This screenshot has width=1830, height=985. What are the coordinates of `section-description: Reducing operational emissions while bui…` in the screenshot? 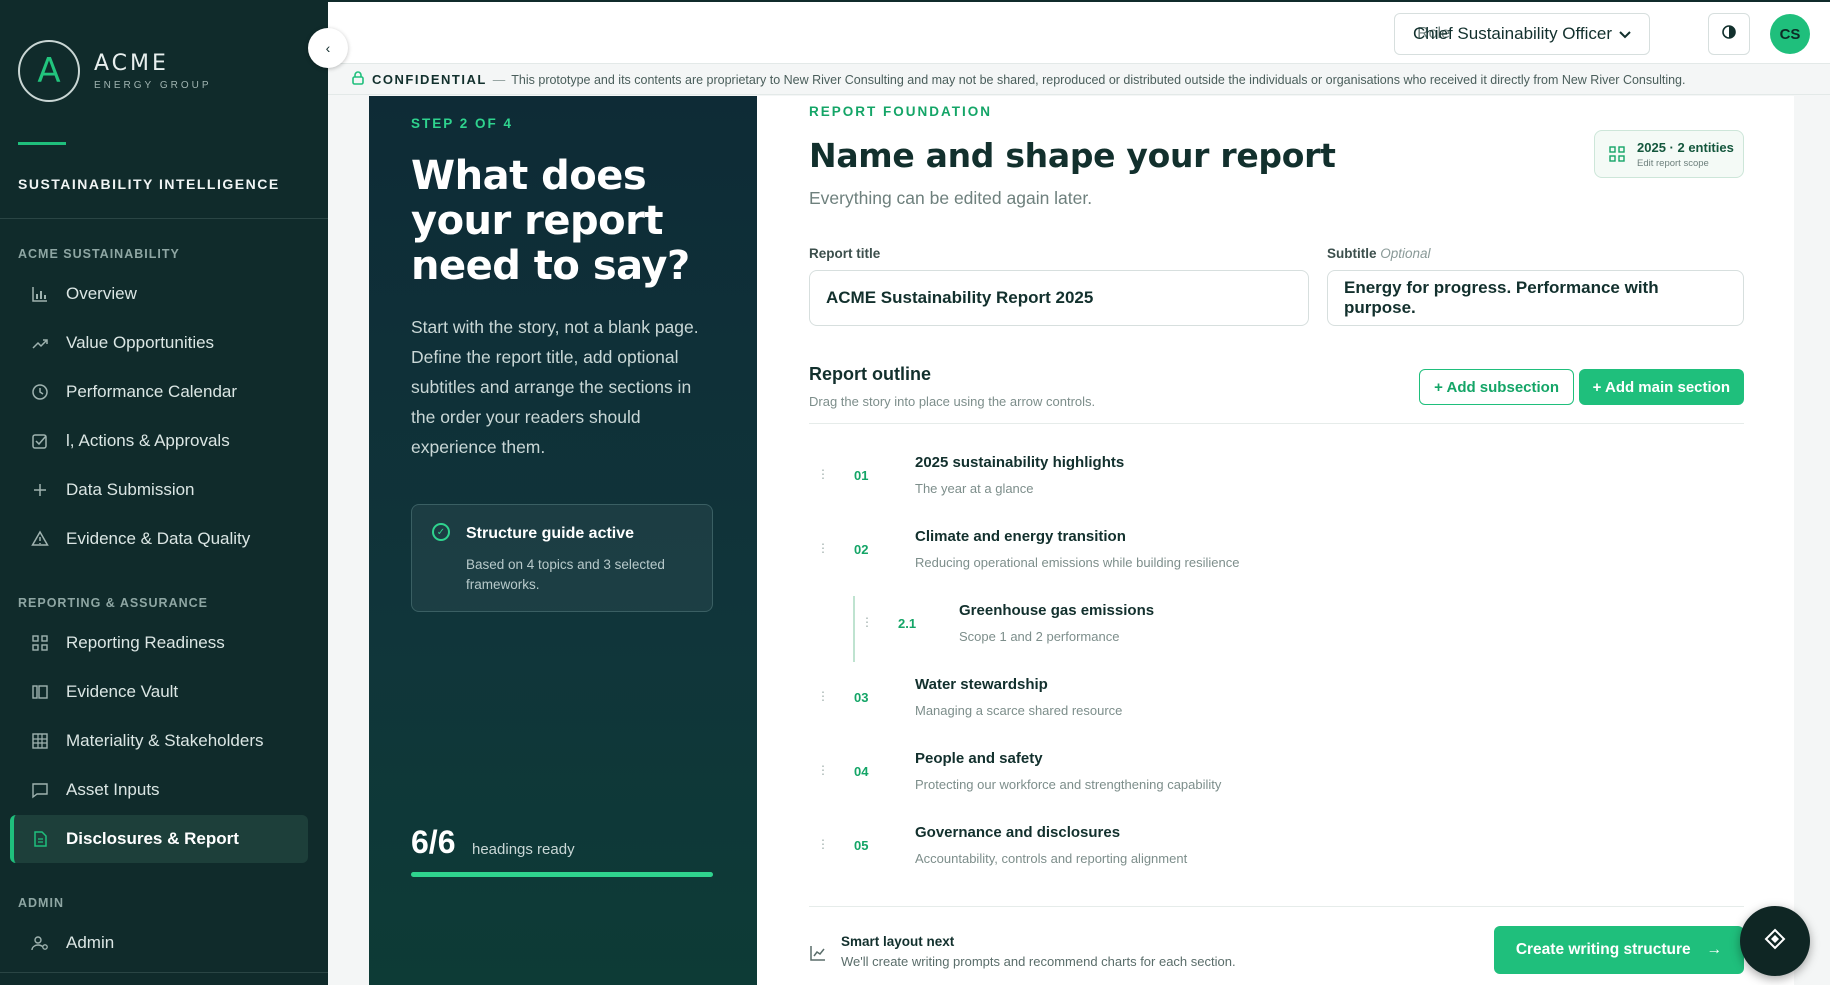 It's located at (1077, 562).